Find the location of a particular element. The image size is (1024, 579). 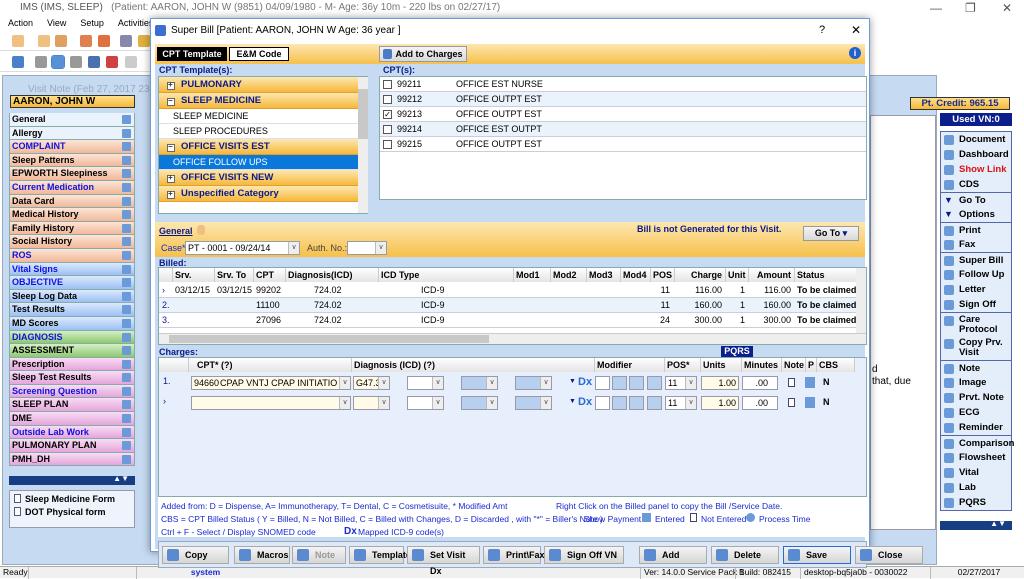

expand-icon: + is located at coordinates (170, 194).